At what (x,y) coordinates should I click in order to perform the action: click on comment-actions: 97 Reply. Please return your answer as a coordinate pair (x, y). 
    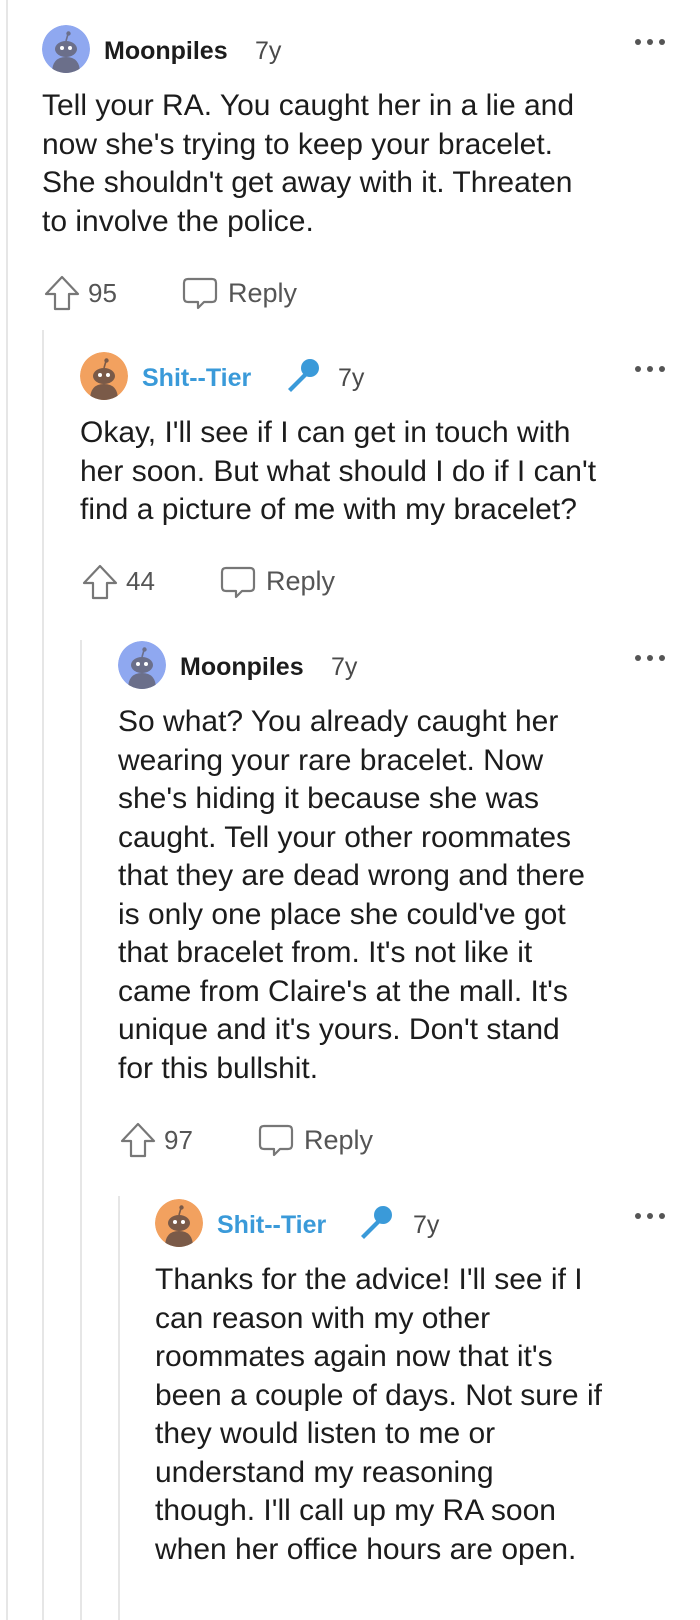
    Looking at the image, I should click on (383, 1143).